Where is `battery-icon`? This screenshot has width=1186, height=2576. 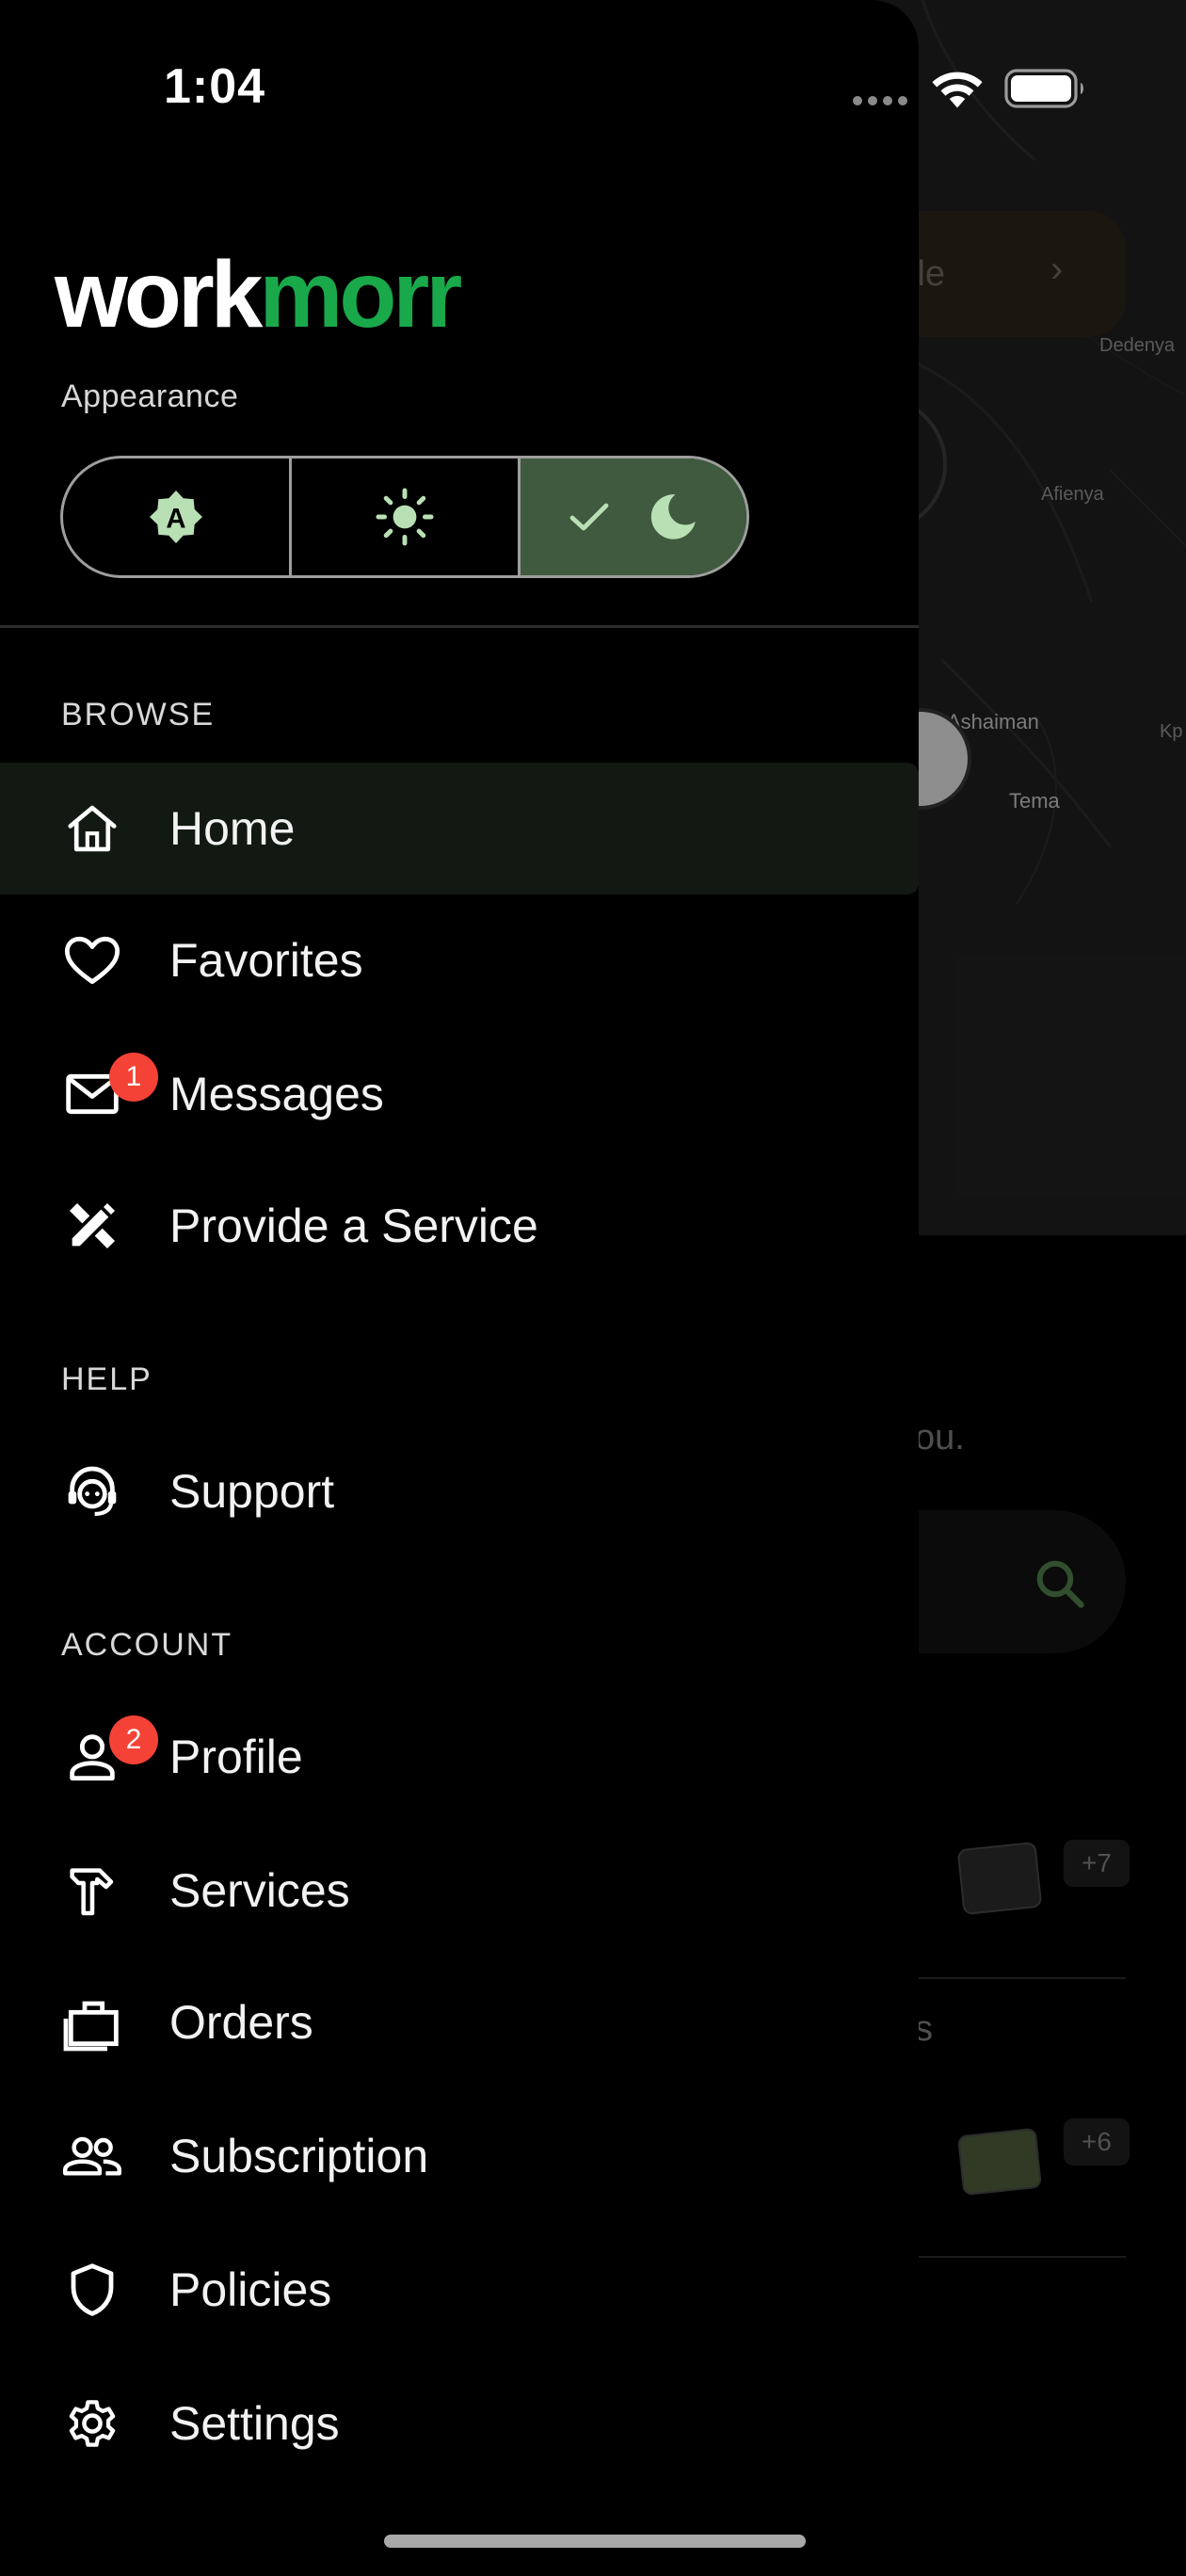
battery-icon is located at coordinates (1043, 88).